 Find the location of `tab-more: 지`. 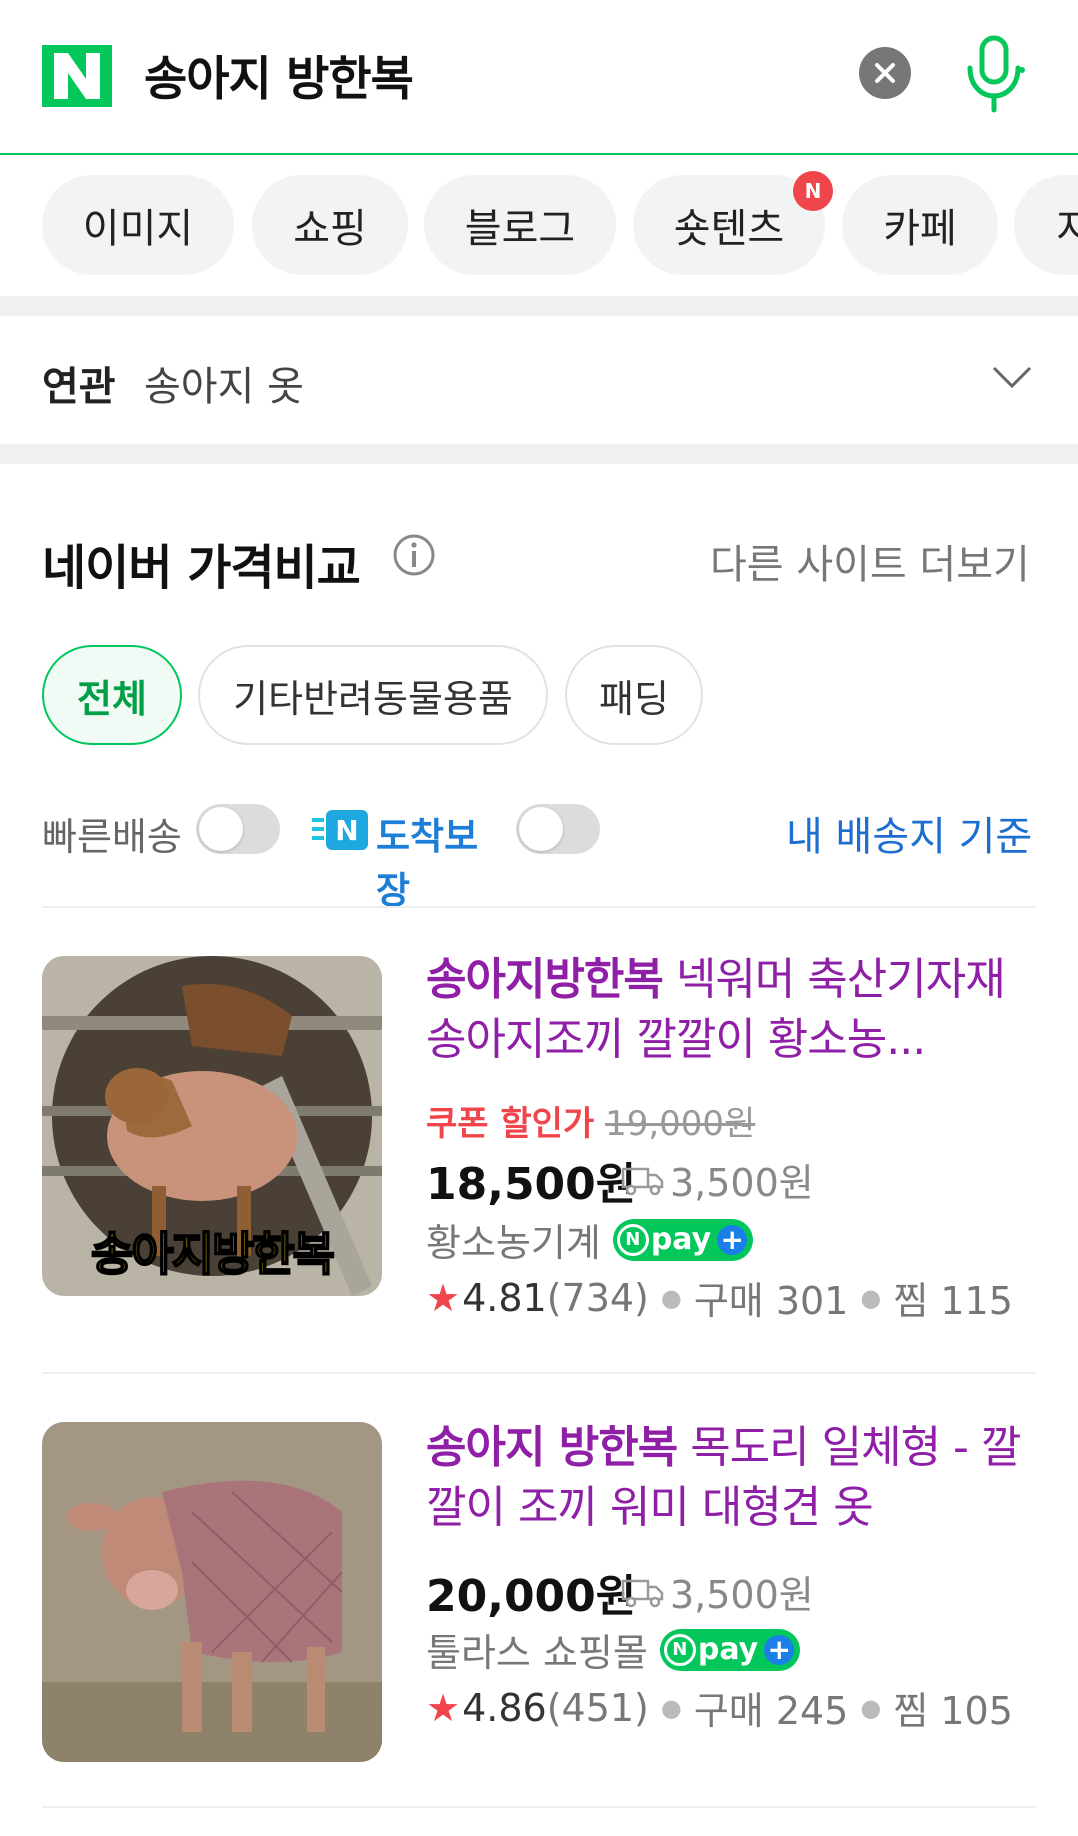

tab-more: 지 is located at coordinates (1046, 225).